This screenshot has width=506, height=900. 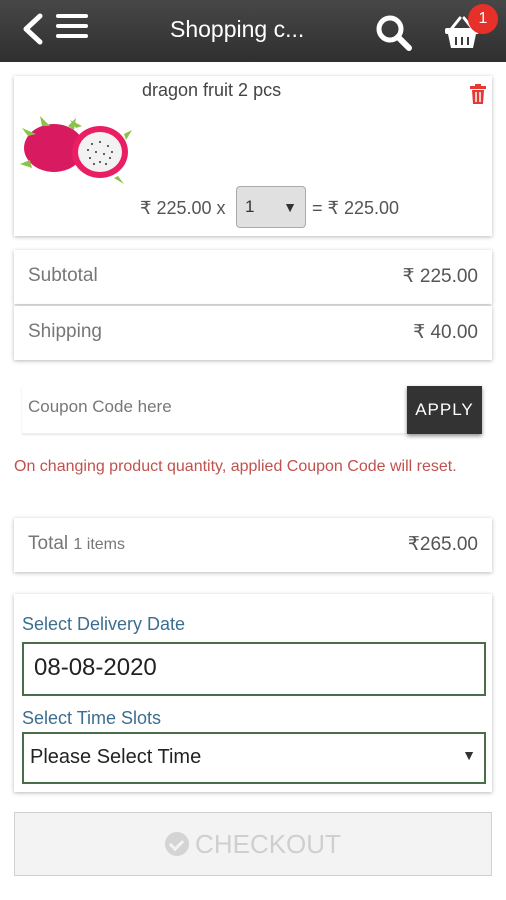 I want to click on quantity-select: 1 ▼, so click(x=271, y=207).